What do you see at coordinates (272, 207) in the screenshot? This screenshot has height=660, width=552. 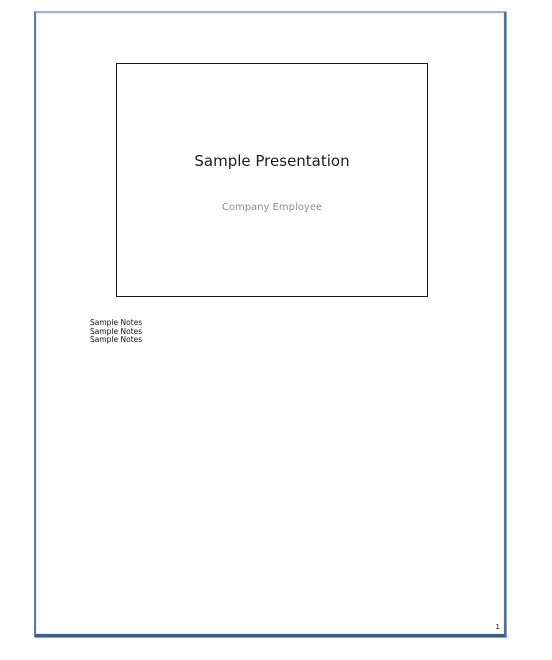 I see `slide-subtitle: Company Employee` at bounding box center [272, 207].